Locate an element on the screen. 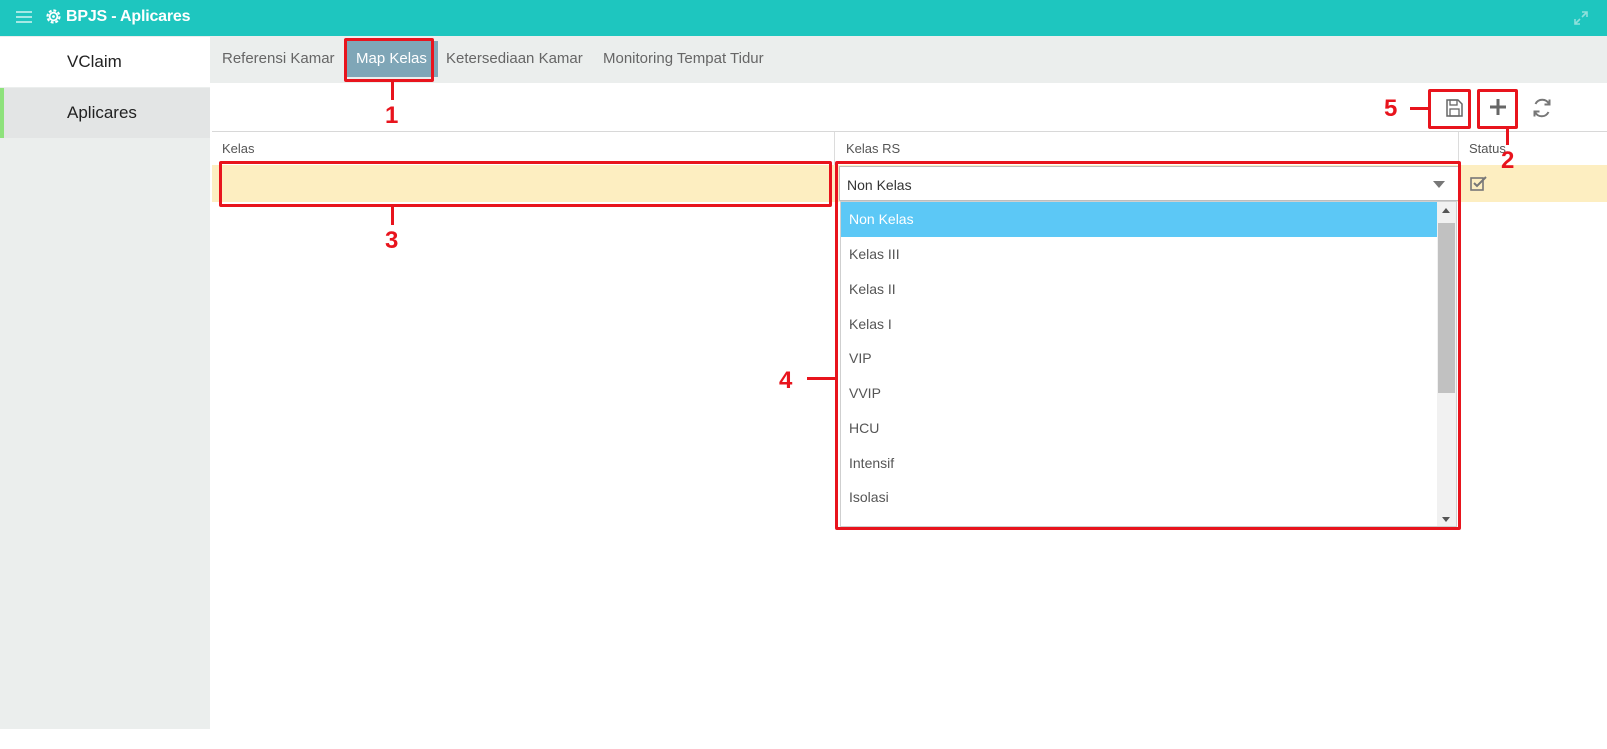 The width and height of the screenshot is (1607, 749). tab-monitoring-tempat-tidur: Monitoring Tempat Tidur is located at coordinates (683, 58).